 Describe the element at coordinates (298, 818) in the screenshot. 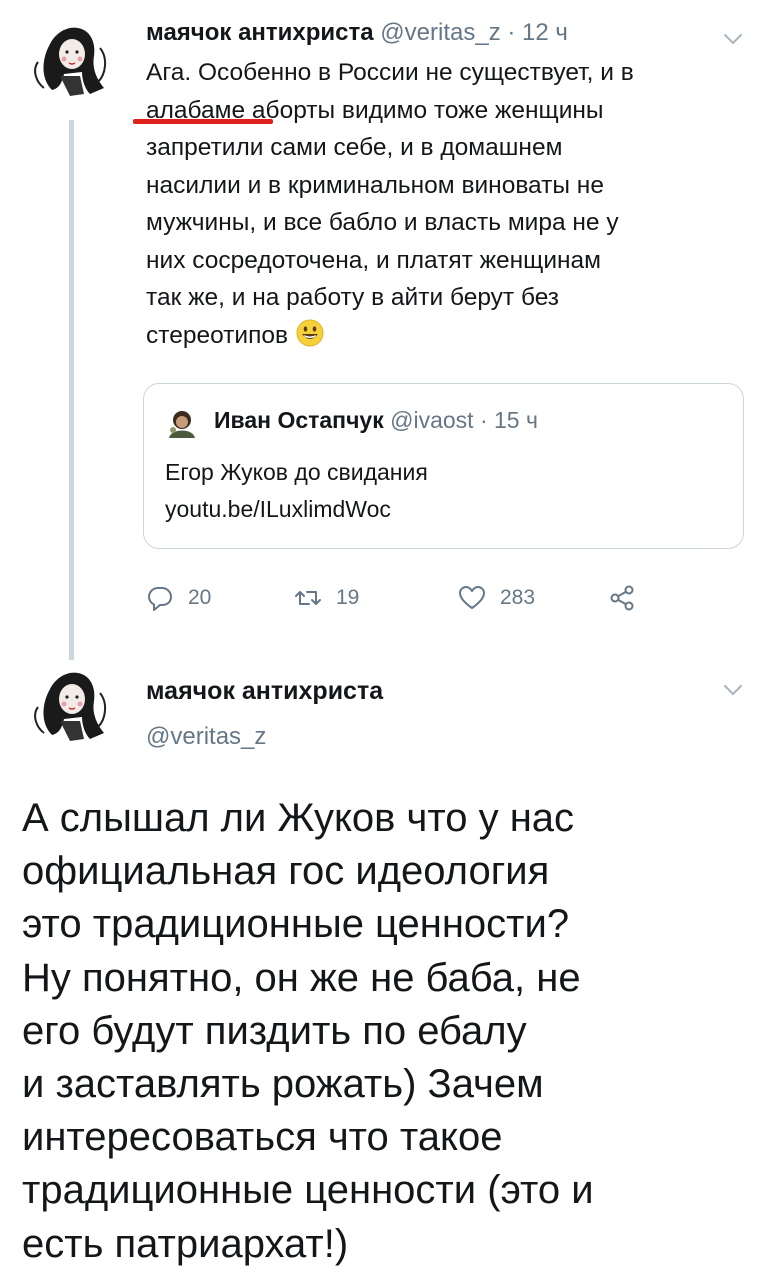

I see `tweet-text-line: А слышал ли Жуков что у нас` at that location.